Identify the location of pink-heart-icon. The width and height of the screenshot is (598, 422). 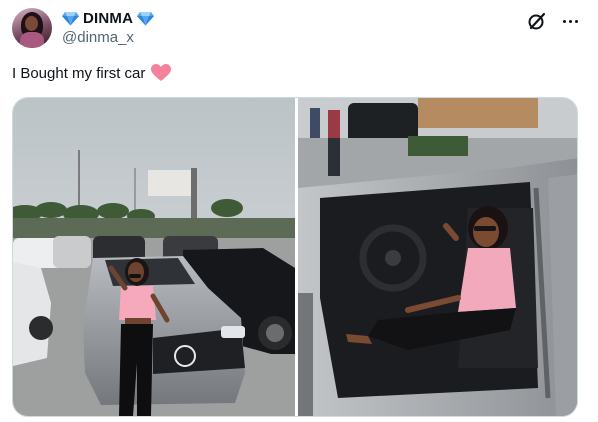
(161, 73).